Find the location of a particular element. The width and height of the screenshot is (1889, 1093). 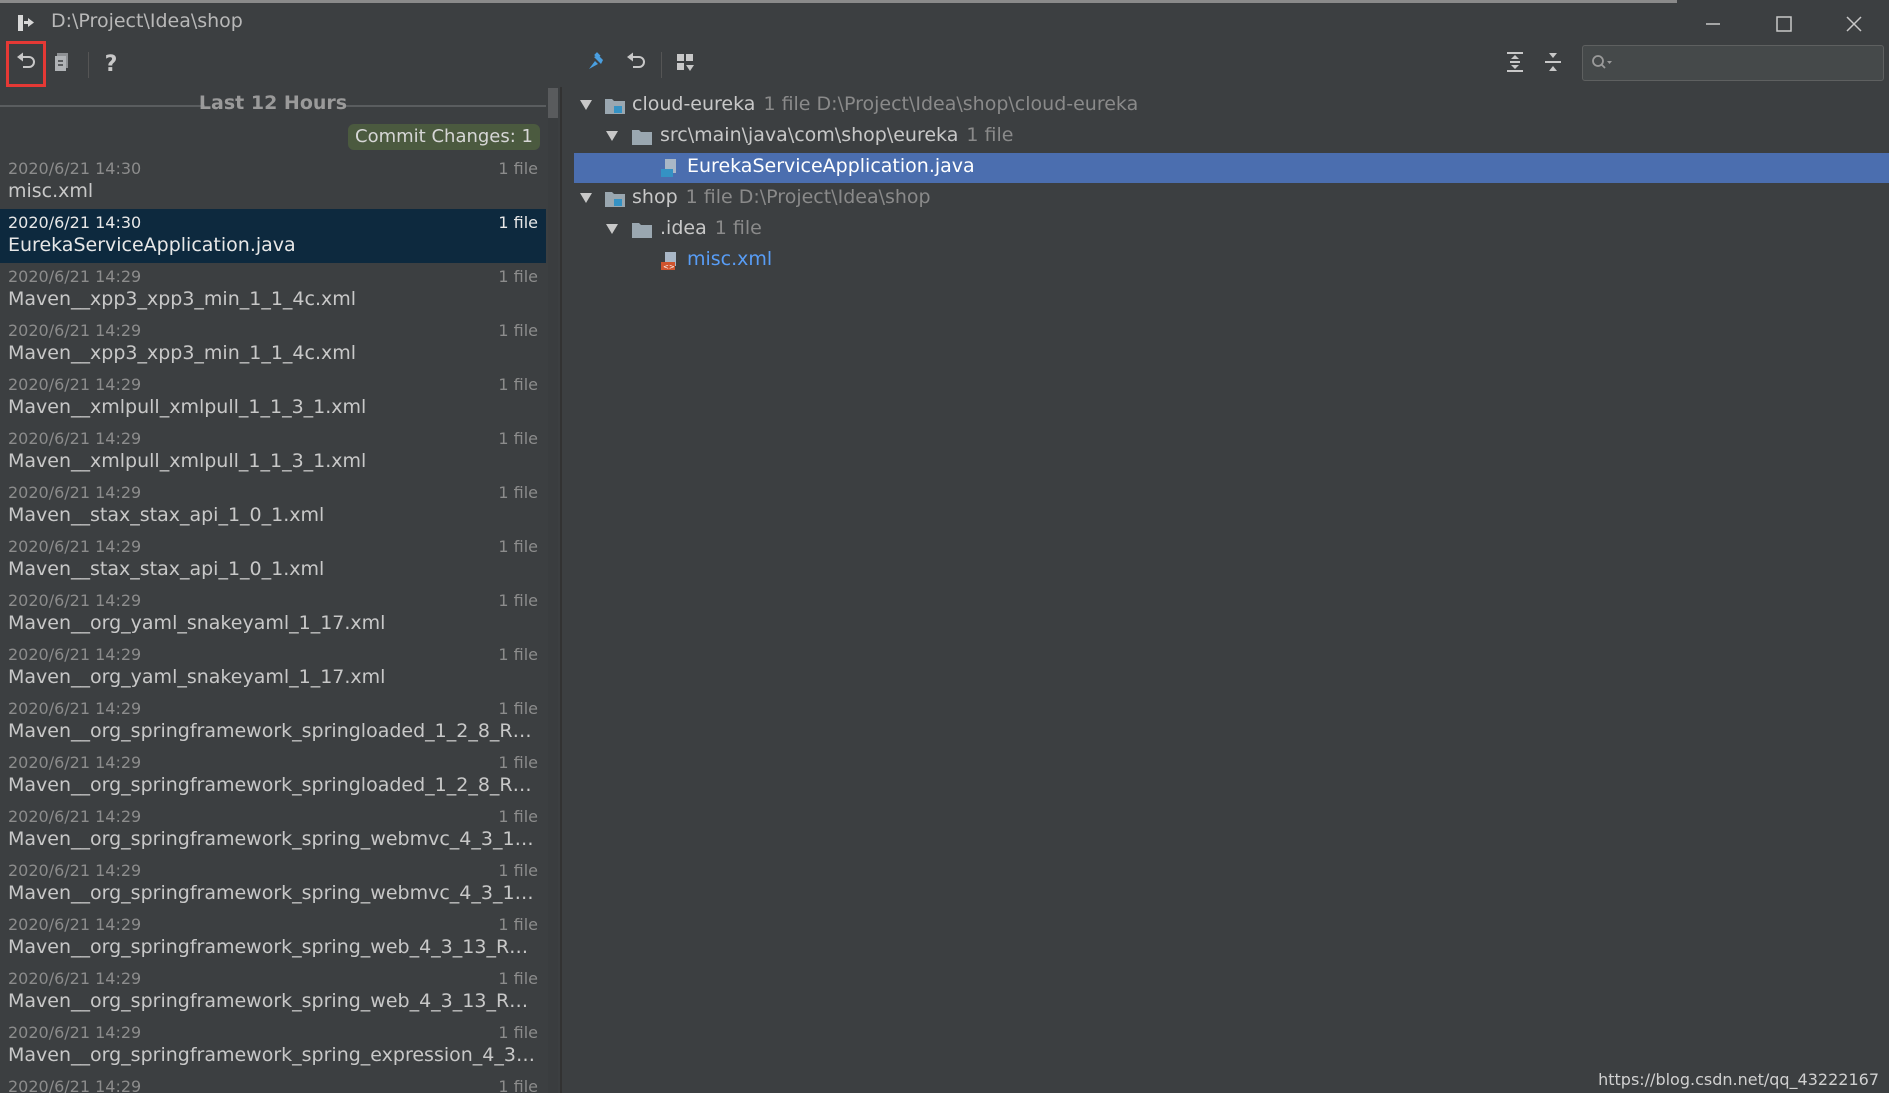

expand-all-icon is located at coordinates (1515, 64).